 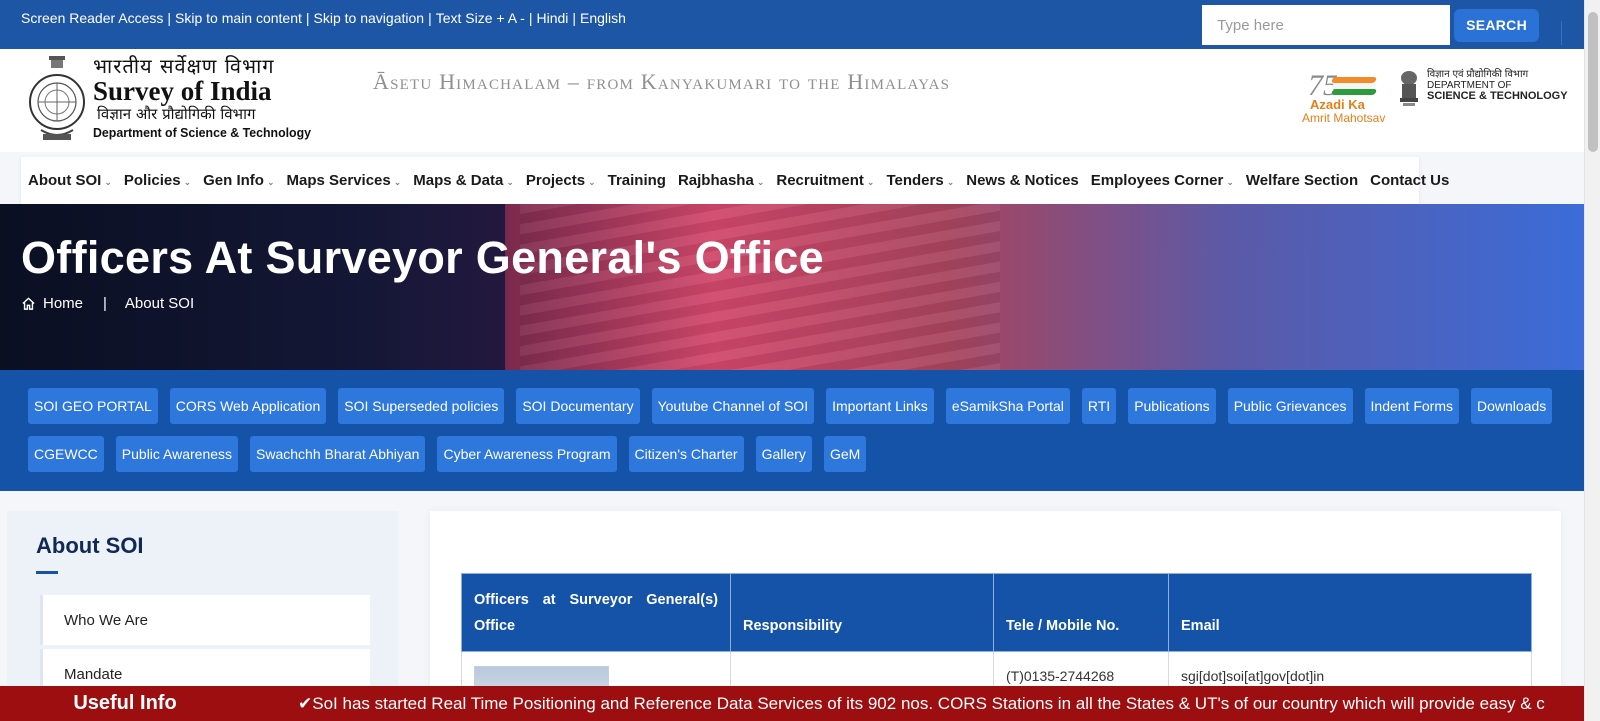 What do you see at coordinates (686, 454) in the screenshot?
I see `quick-link-citizens-charter: Citizen's Charter` at bounding box center [686, 454].